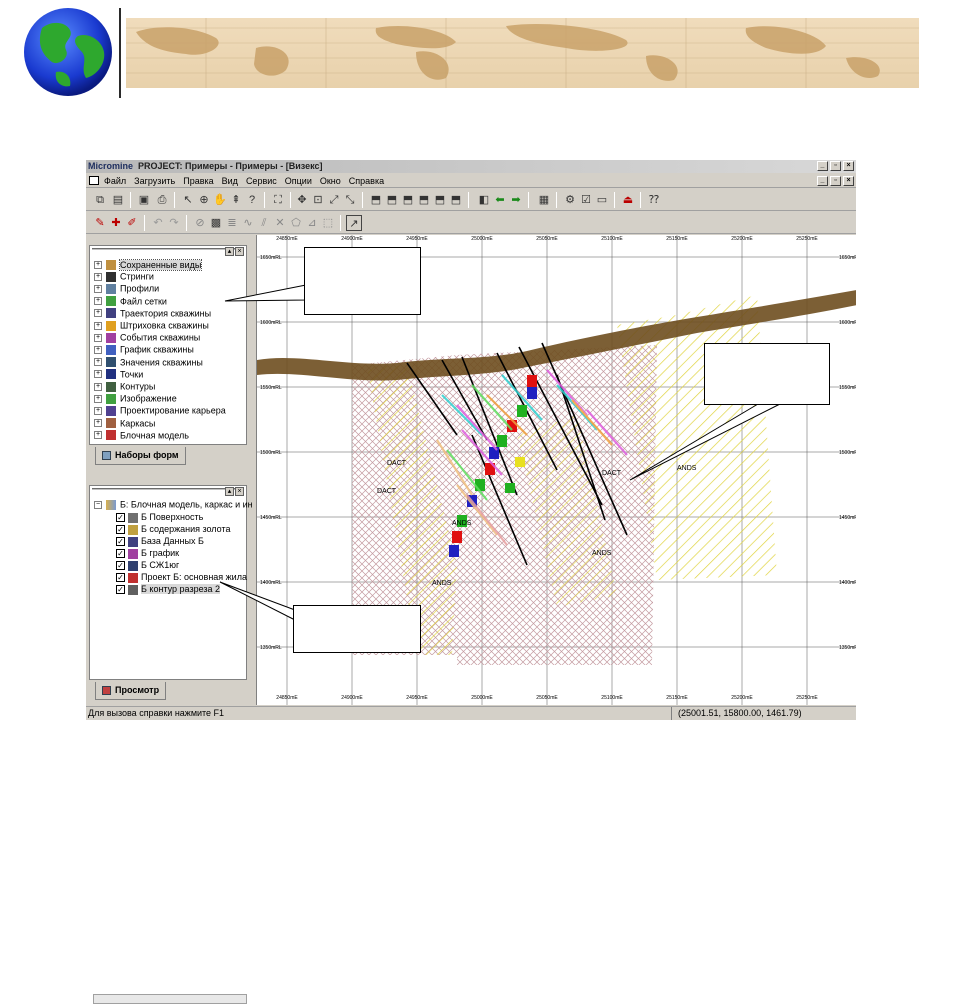 The width and height of the screenshot is (960, 1004). Describe the element at coordinates (362, 281) in the screenshot. I see `callout-box-forms` at that location.